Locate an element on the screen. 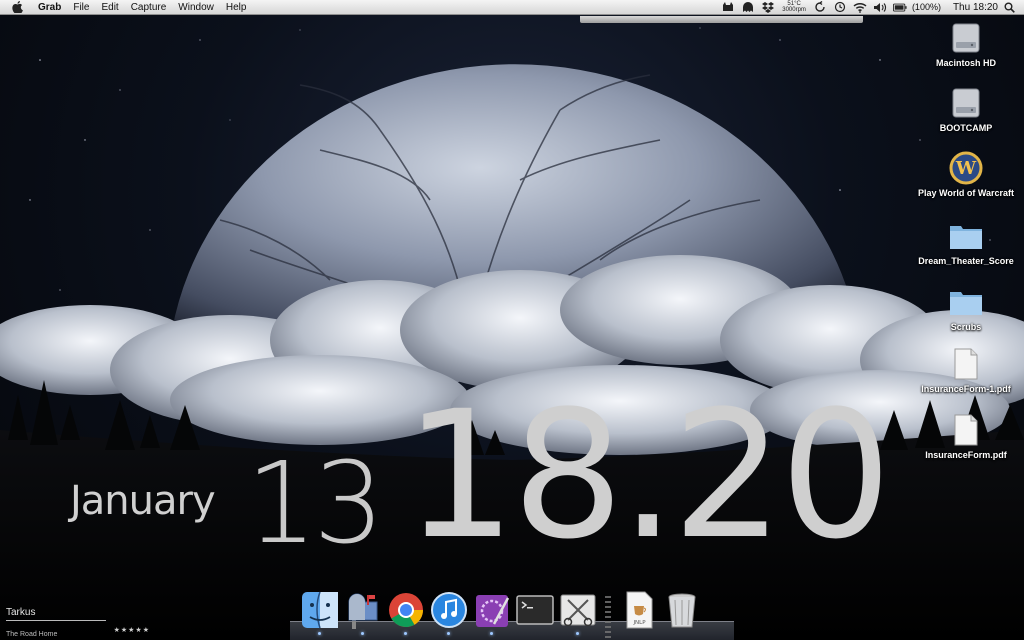 This screenshot has height=640, width=1024. spotlight-search-icon is located at coordinates (1011, 7).